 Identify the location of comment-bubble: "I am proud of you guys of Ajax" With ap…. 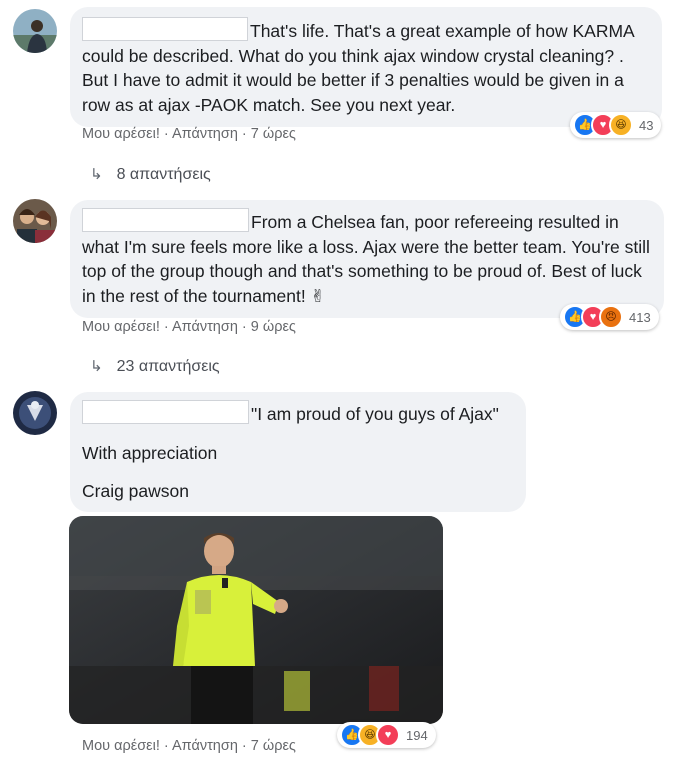
(298, 452).